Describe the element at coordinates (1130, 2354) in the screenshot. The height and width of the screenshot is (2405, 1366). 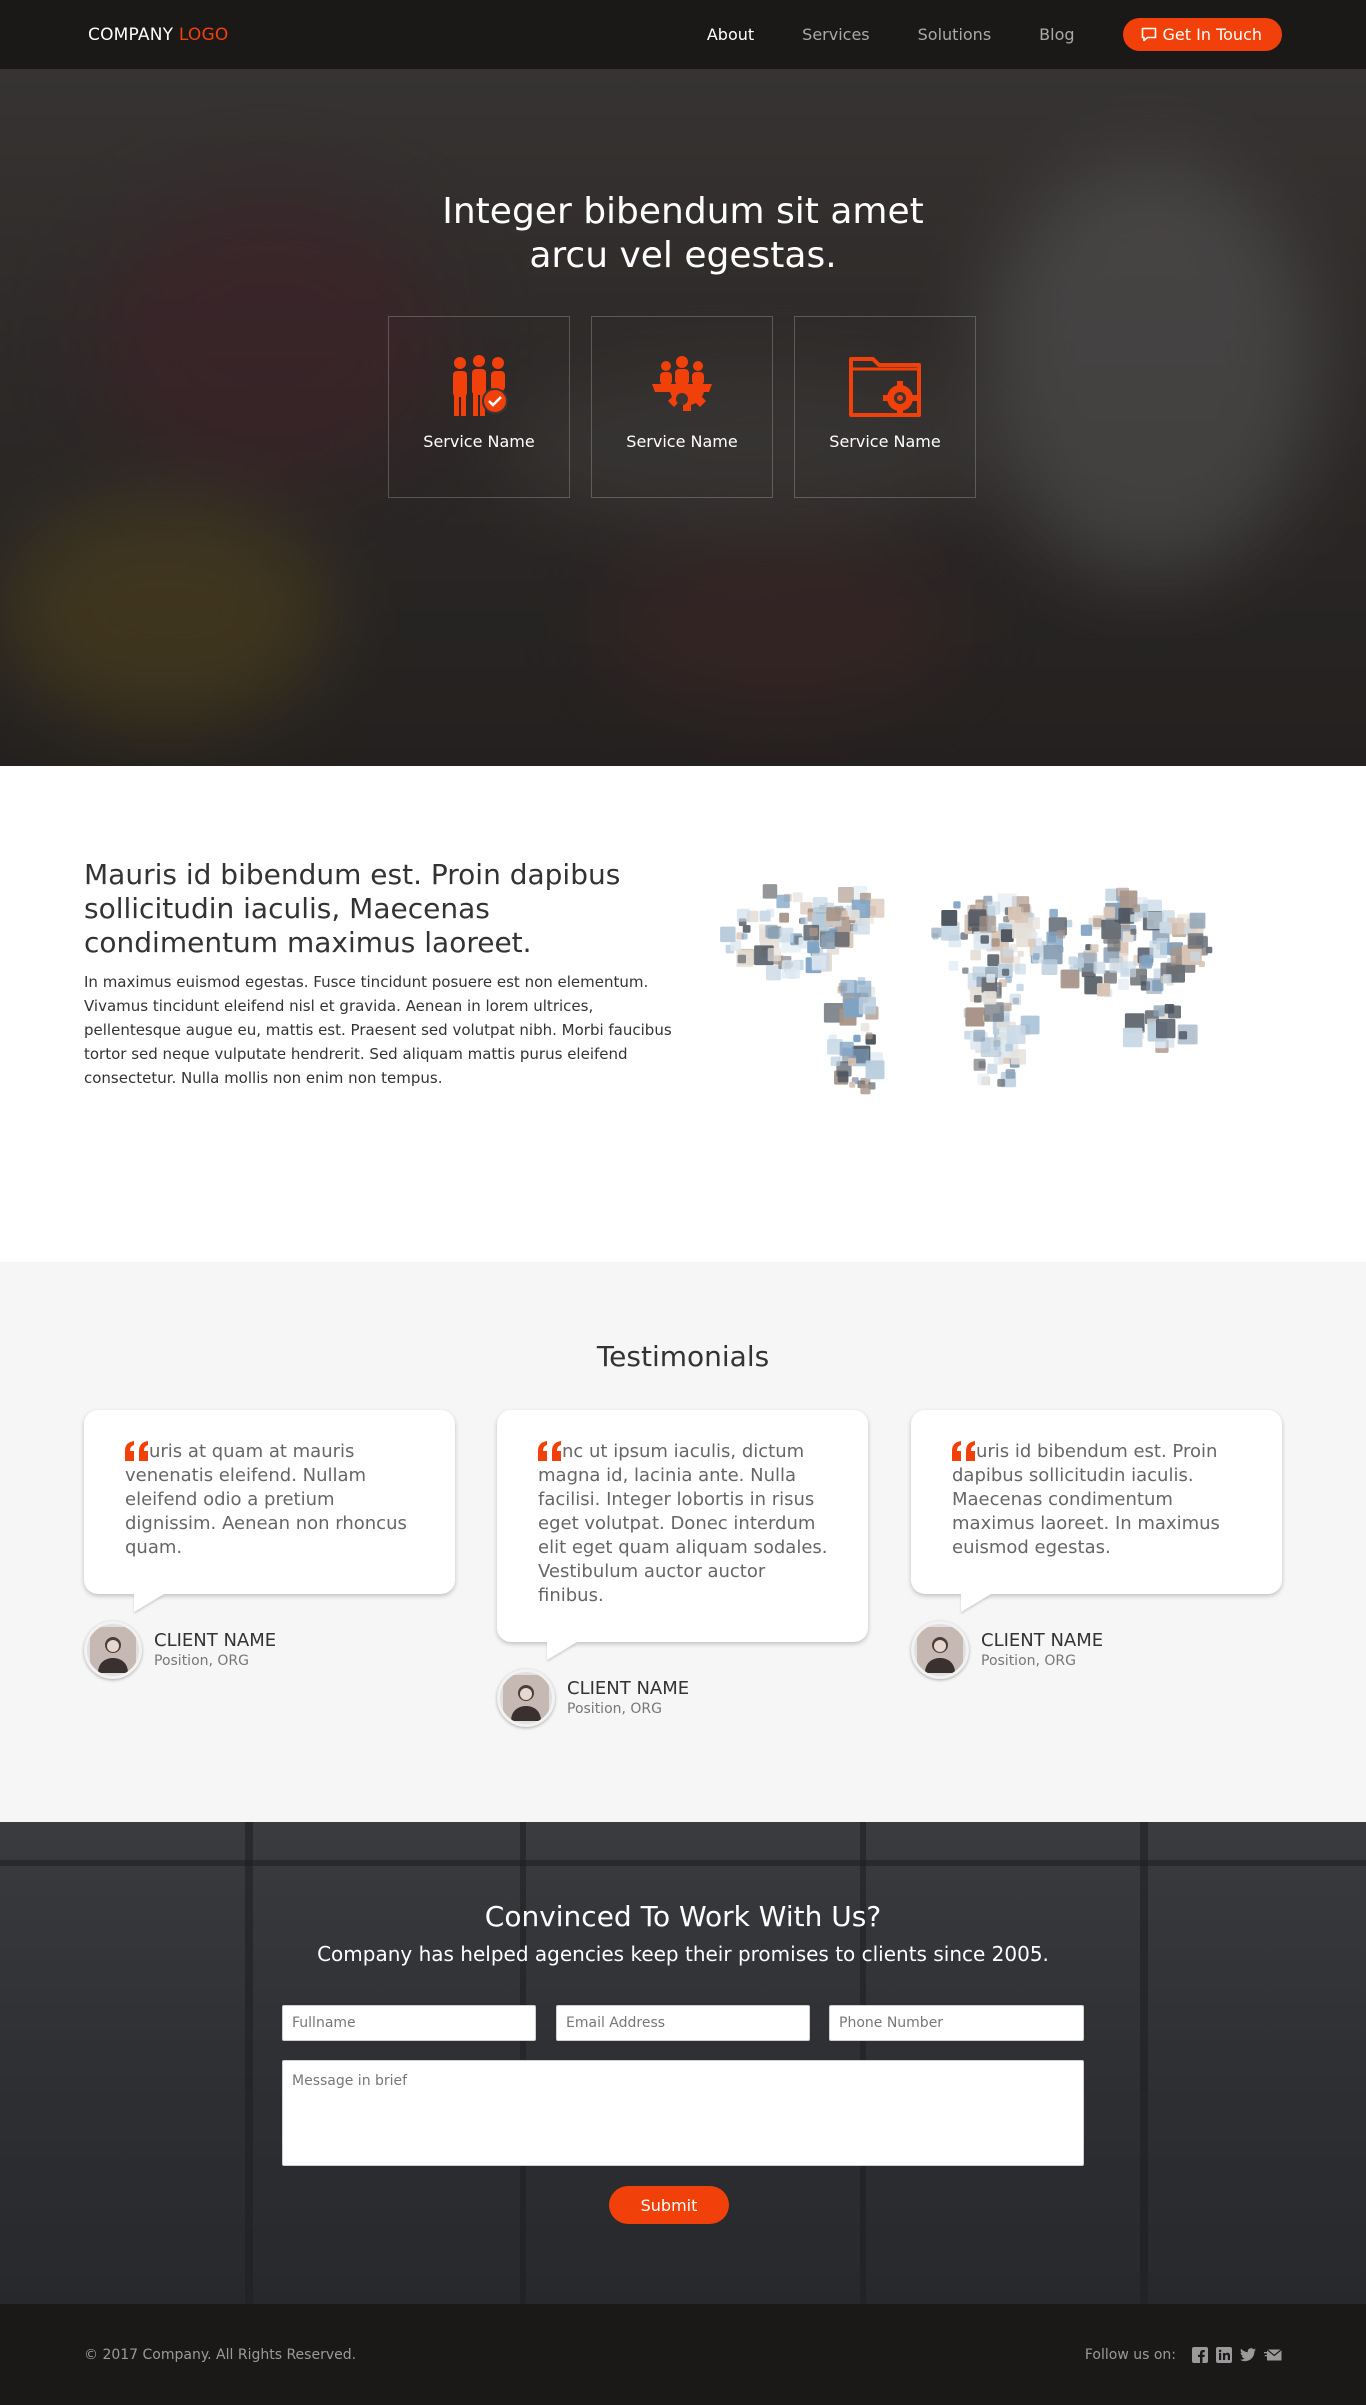
I see `follow-us-label: Follow us on:` at that location.